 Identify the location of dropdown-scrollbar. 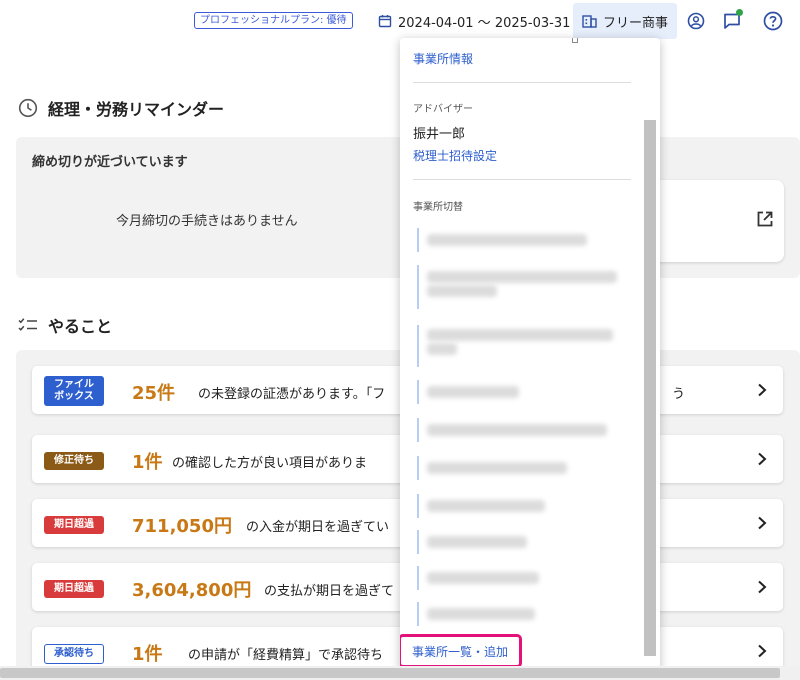
(650, 388).